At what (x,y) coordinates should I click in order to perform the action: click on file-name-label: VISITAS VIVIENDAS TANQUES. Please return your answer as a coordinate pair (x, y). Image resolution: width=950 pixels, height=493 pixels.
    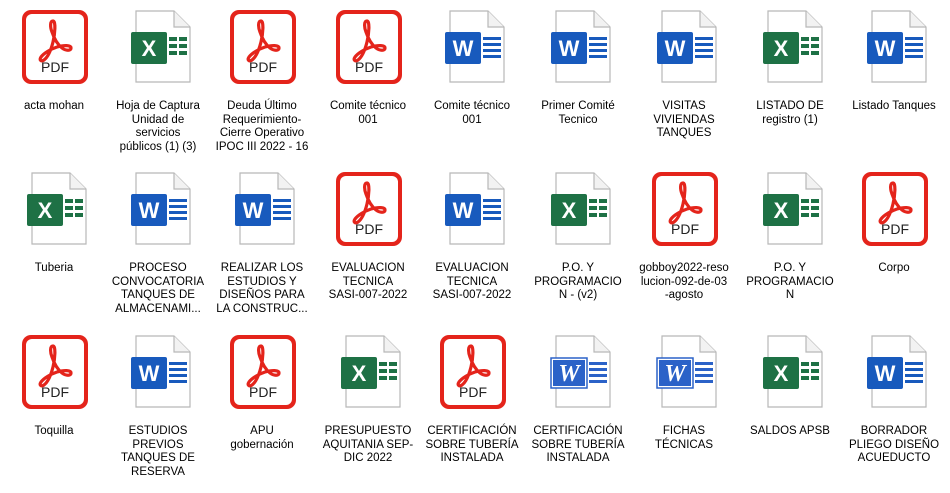
    Looking at the image, I should click on (684, 119).